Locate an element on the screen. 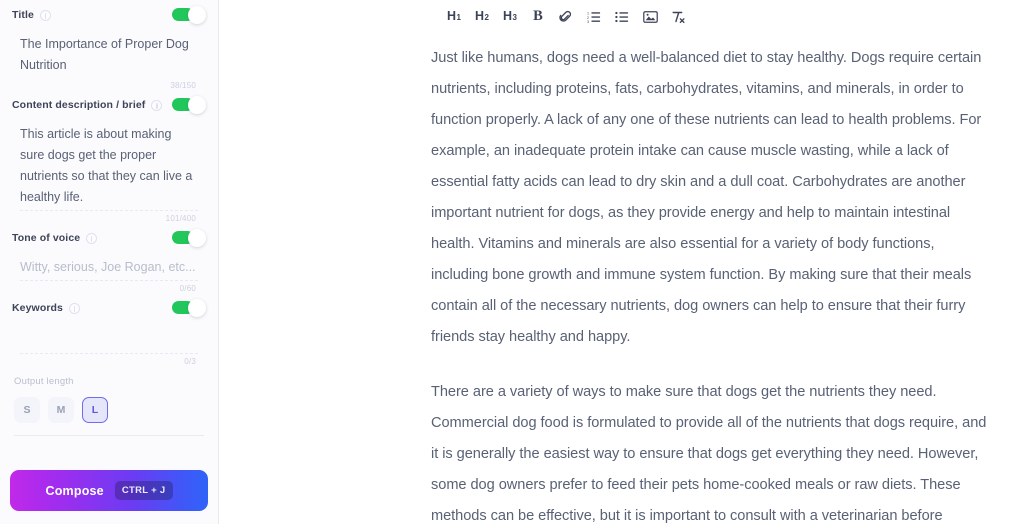 Image resolution: width=1024 pixels, height=524 pixels. compose-shortcut-badge: CTRL + J is located at coordinates (143, 490).